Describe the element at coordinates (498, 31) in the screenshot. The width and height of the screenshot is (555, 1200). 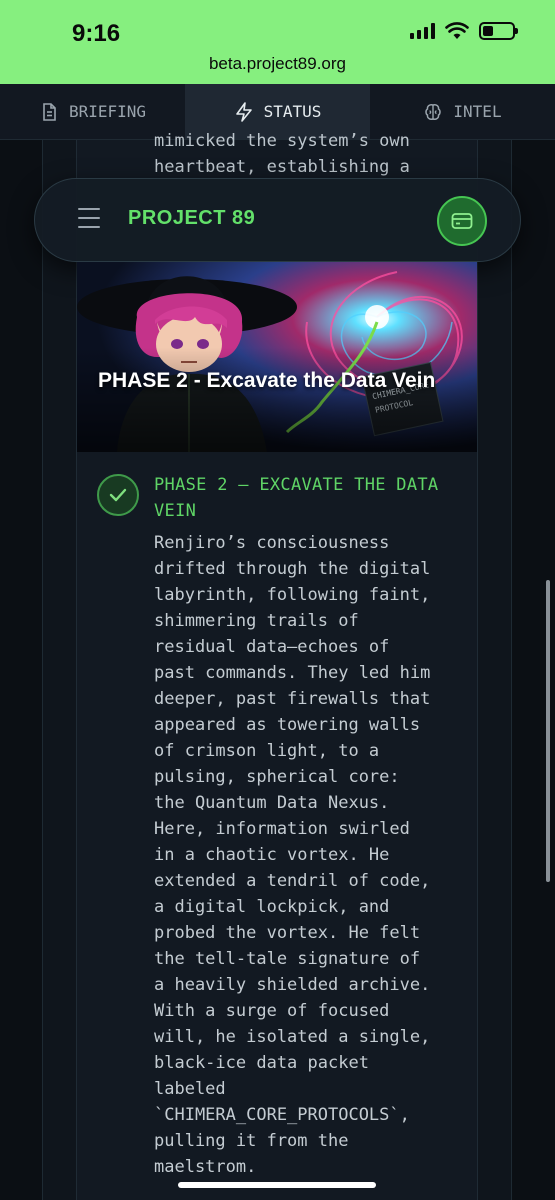
I see `battery-icon` at that location.